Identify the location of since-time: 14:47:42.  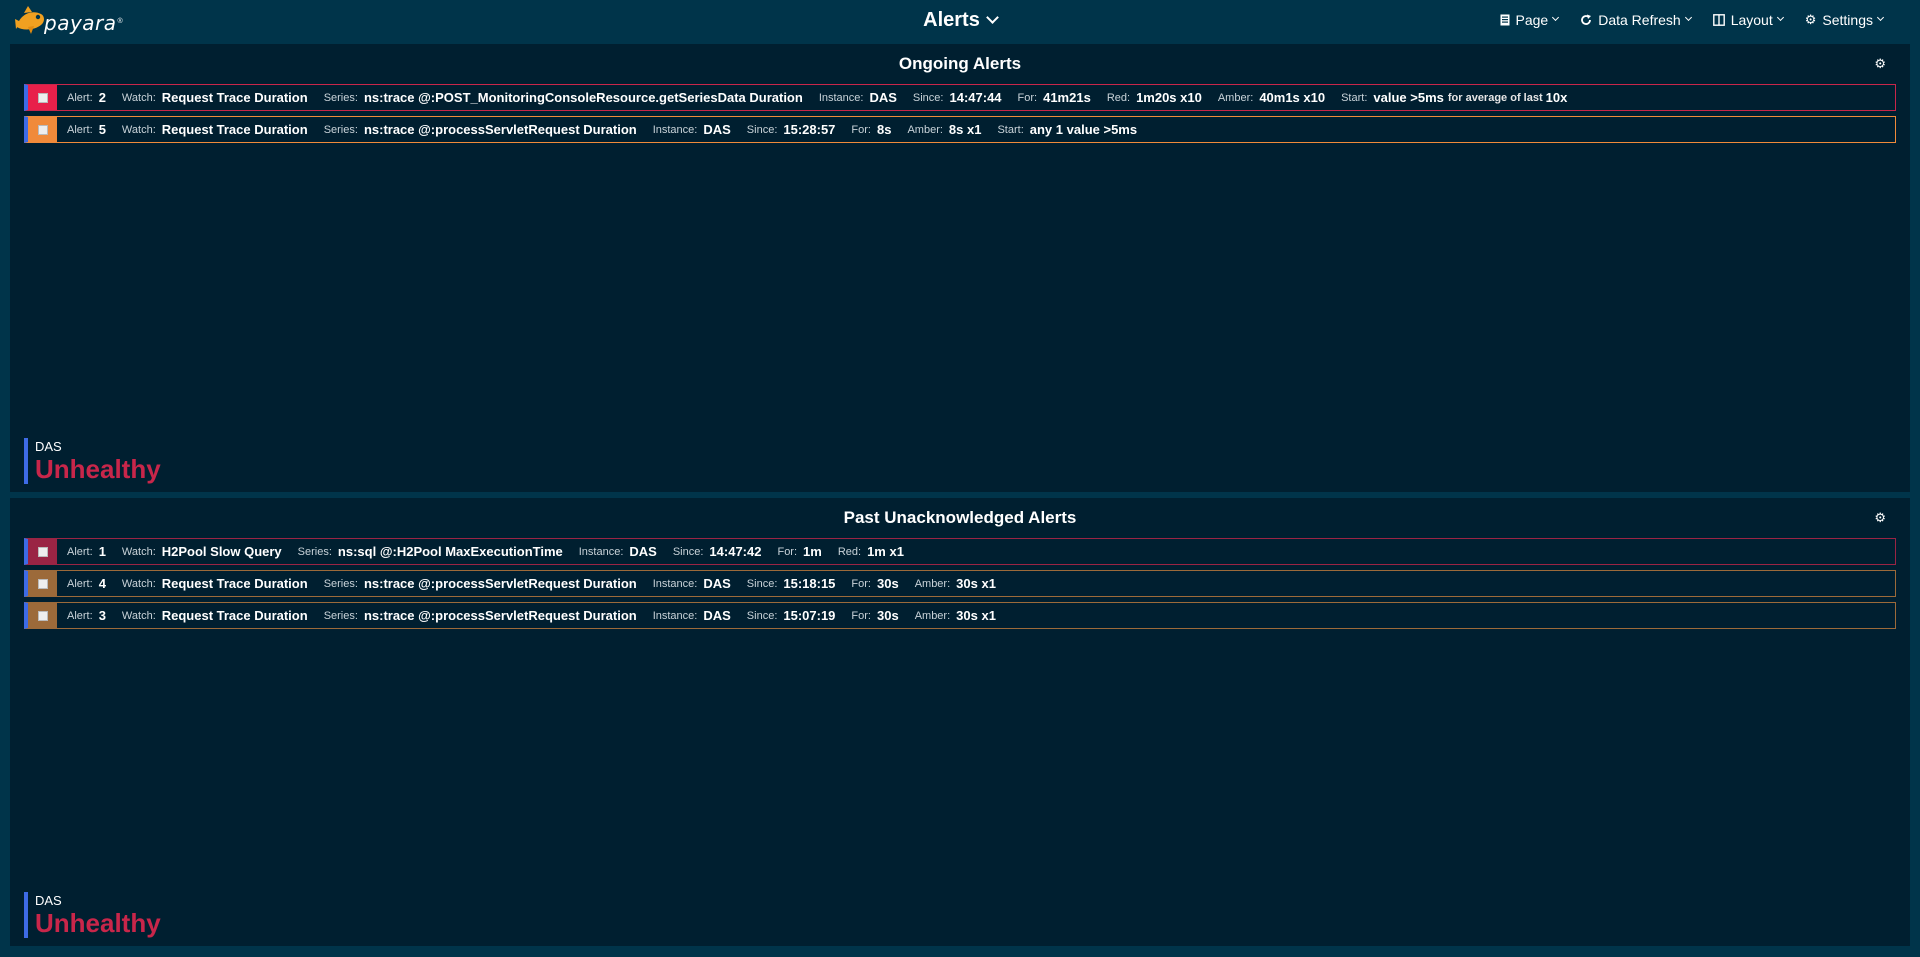
(735, 551).